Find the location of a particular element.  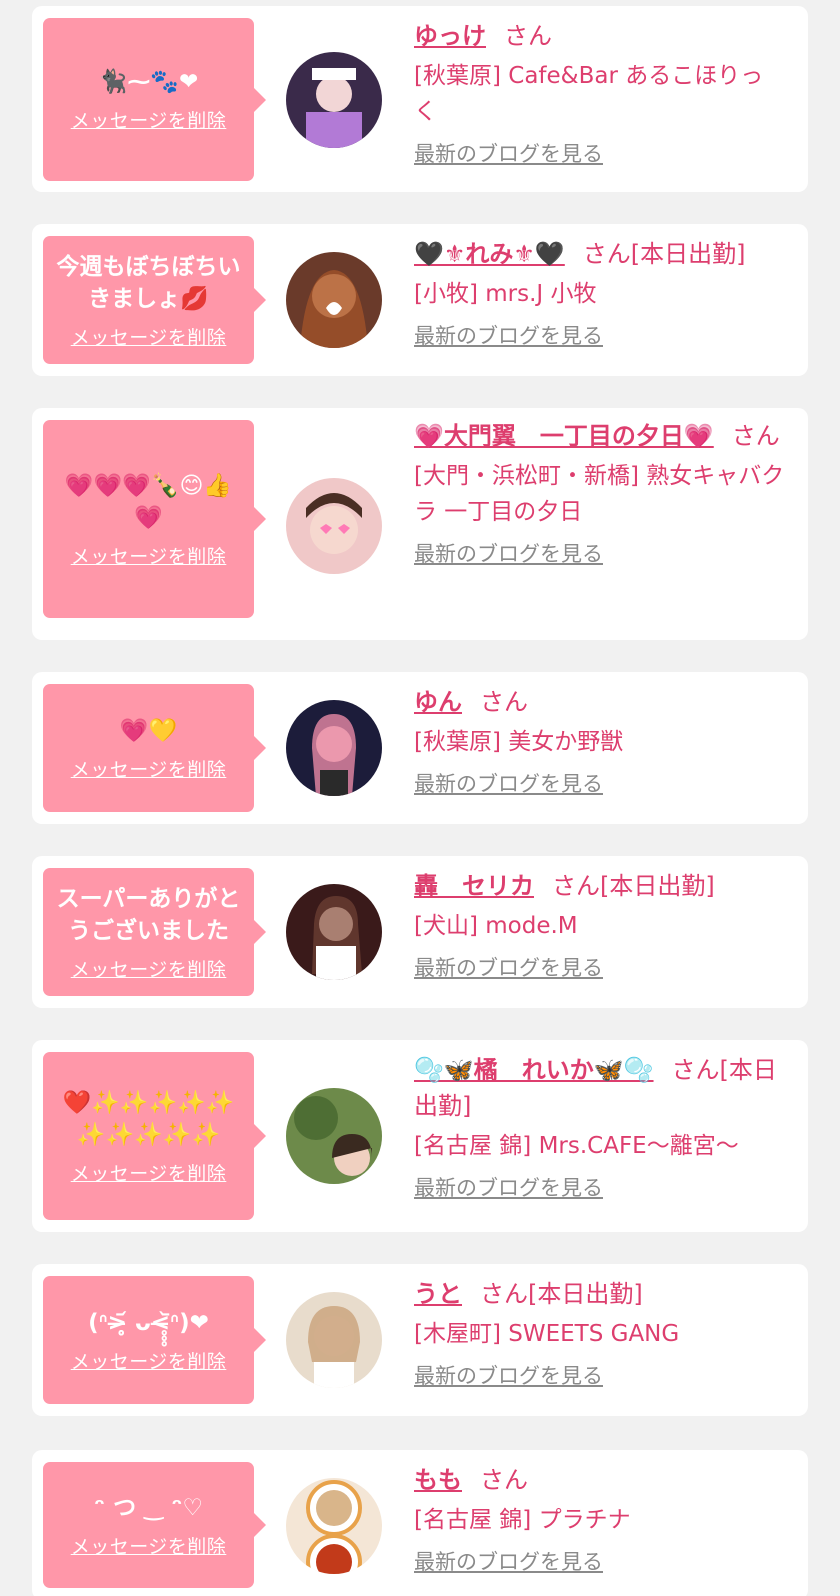

cast-name-link: 💗大門翼 一丁目の夕日💗 is located at coordinates (564, 436).